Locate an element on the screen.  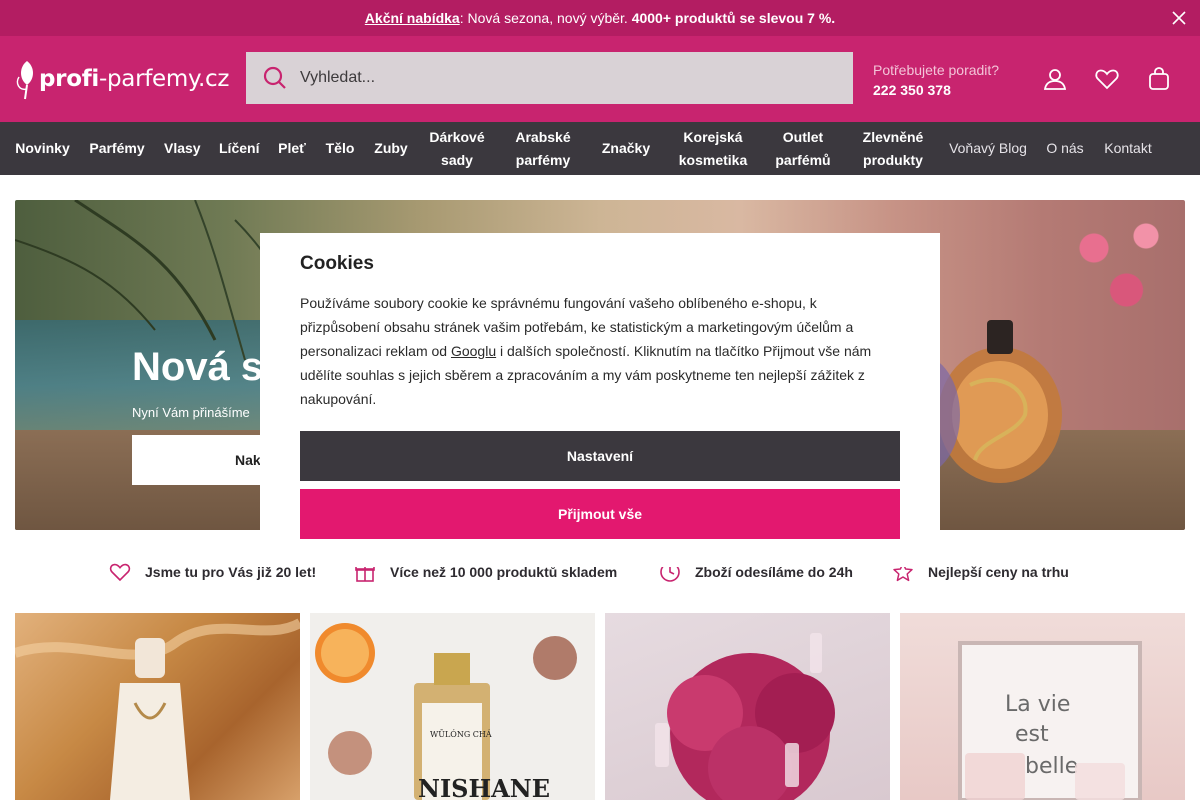
cookie-settings-button: Nastavení is located at coordinates (600, 456).